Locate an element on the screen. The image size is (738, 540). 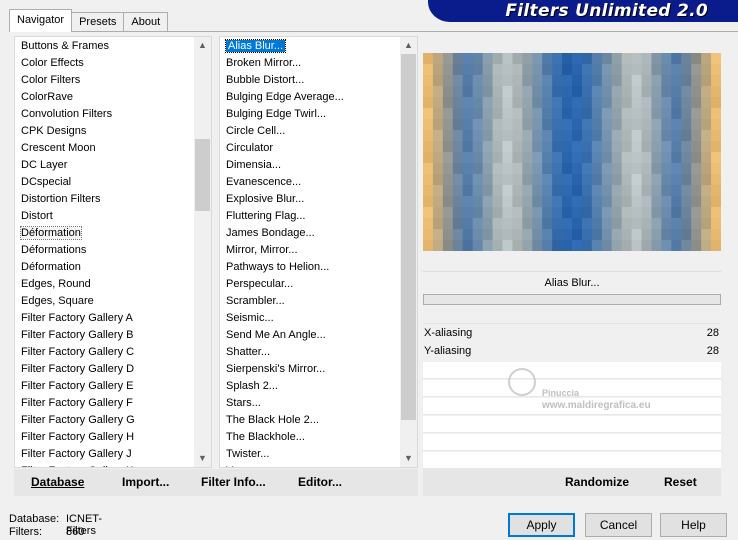
category-item: DC Layer is located at coordinates (41, 165).